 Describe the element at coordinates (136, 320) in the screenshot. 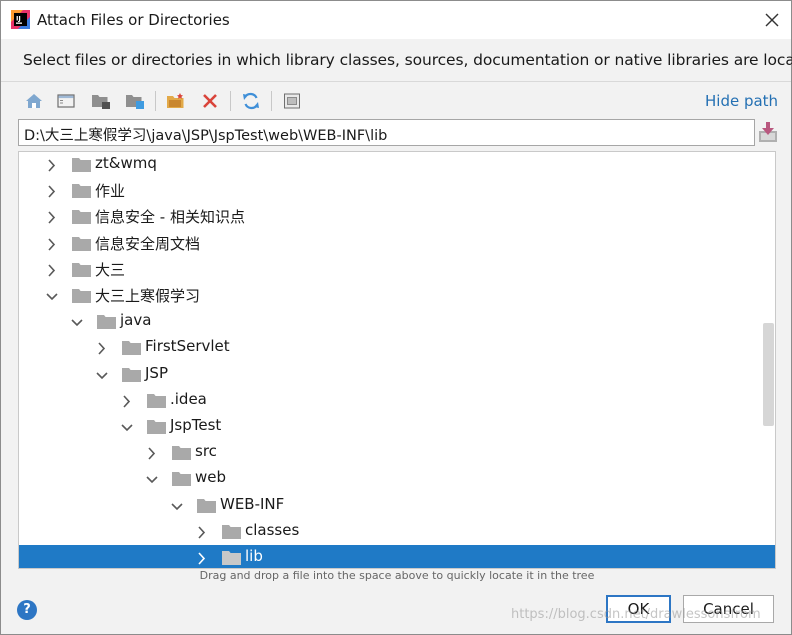

I see `tree-node-label: java` at that location.